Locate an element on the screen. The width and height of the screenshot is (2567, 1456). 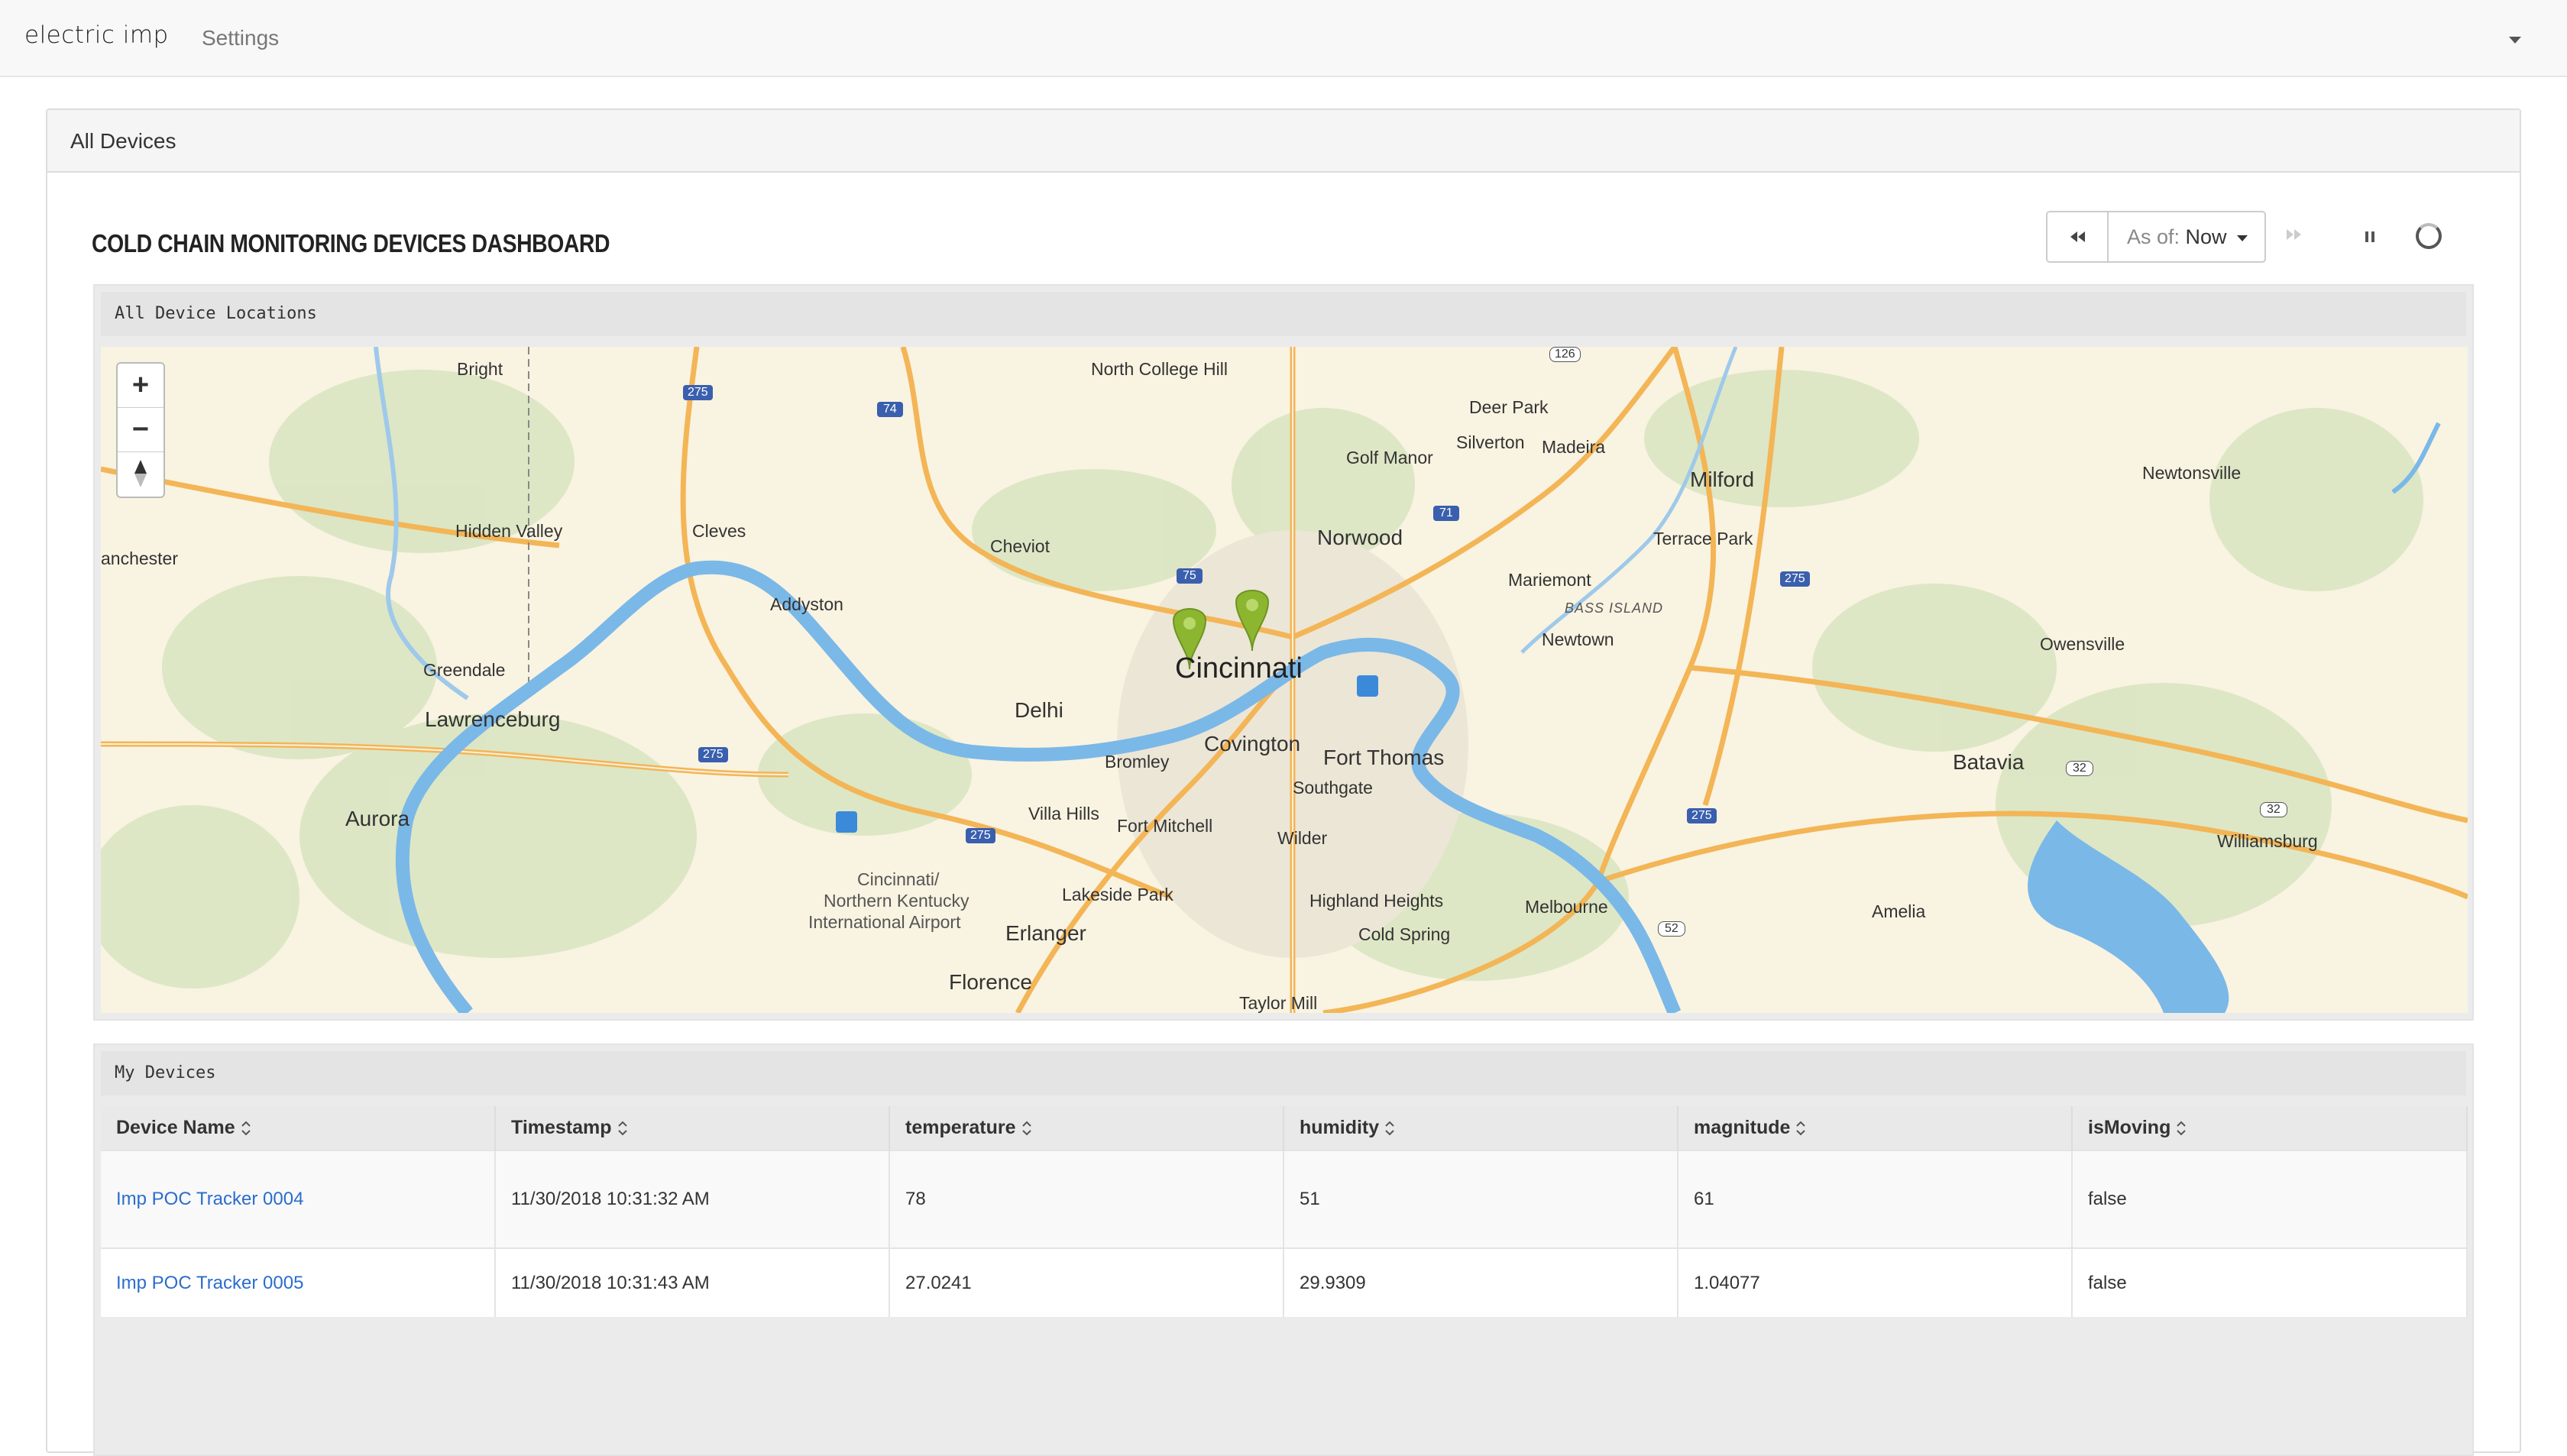
as-of-label: As of: is located at coordinates (2153, 236).